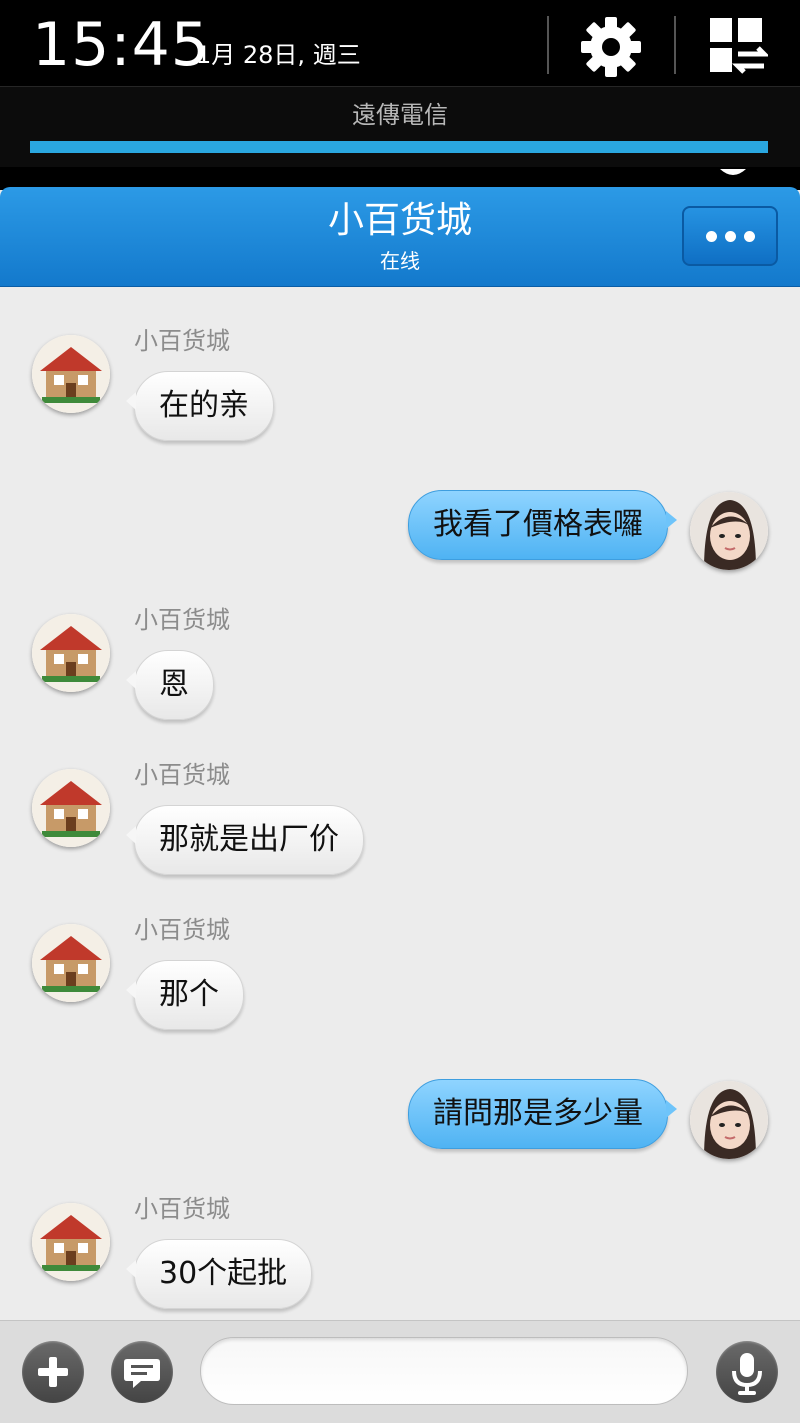 The height and width of the screenshot is (1423, 800). Describe the element at coordinates (542, 1114) in the screenshot. I see `outgoing-bubble: 請問那是多少量` at that location.